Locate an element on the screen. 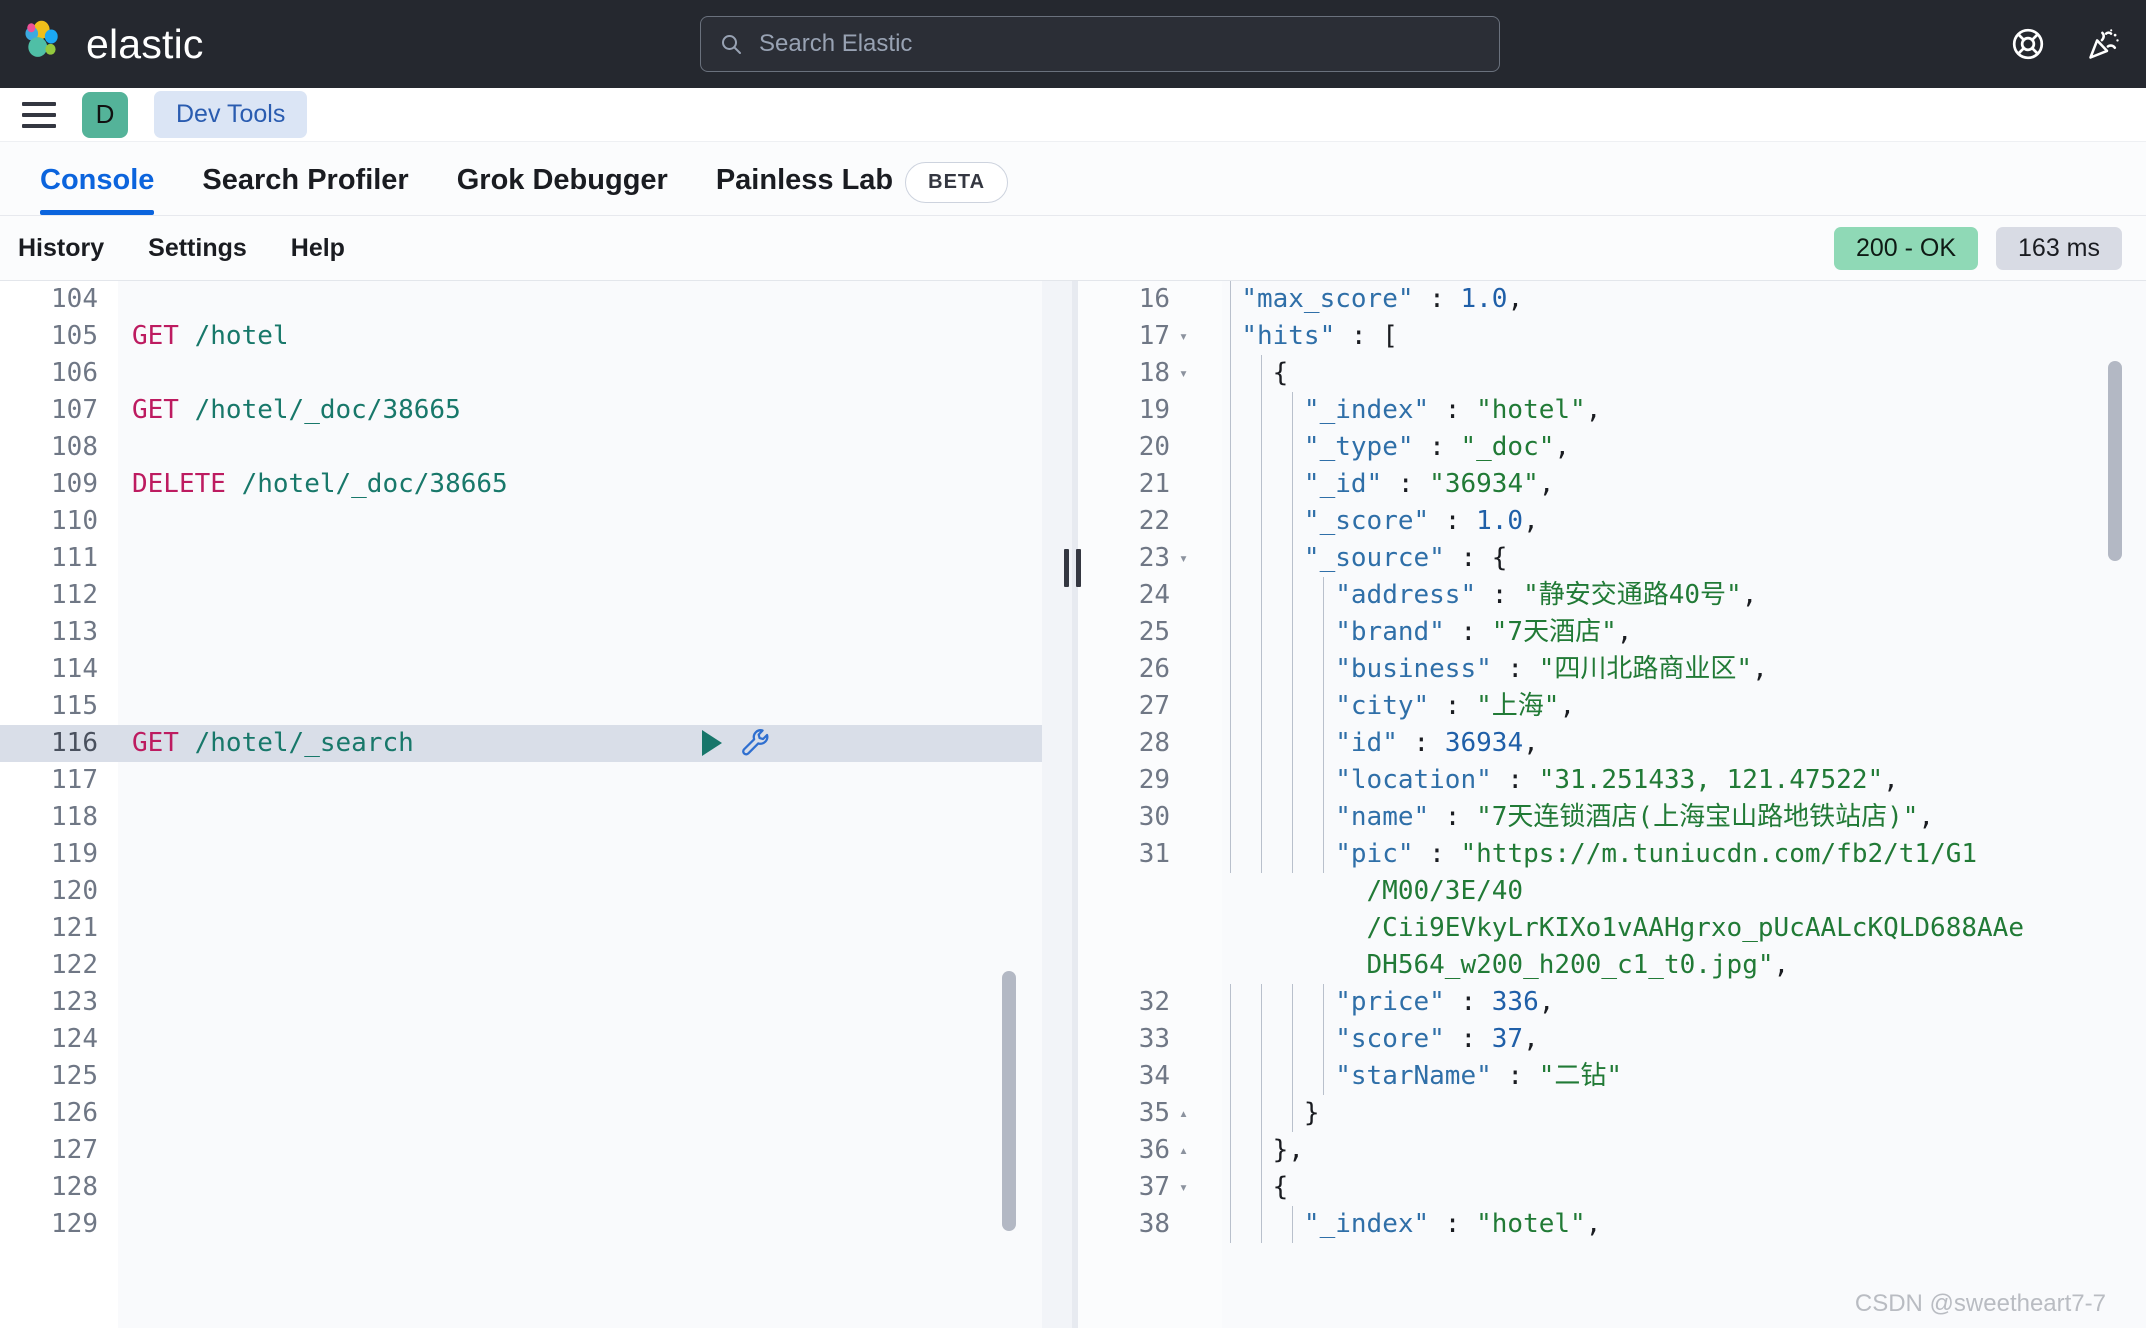  editor-line: 115 is located at coordinates (536, 706).